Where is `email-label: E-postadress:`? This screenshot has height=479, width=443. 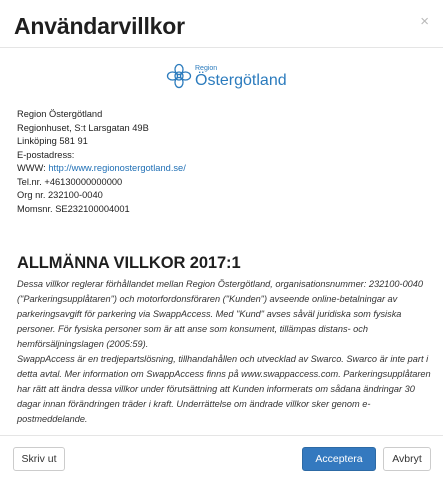 email-label: E-postadress: is located at coordinates (46, 154).